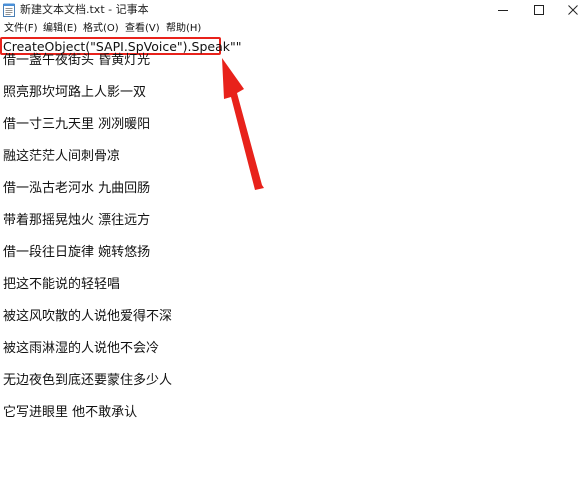  I want to click on close-icon, so click(573, 10).